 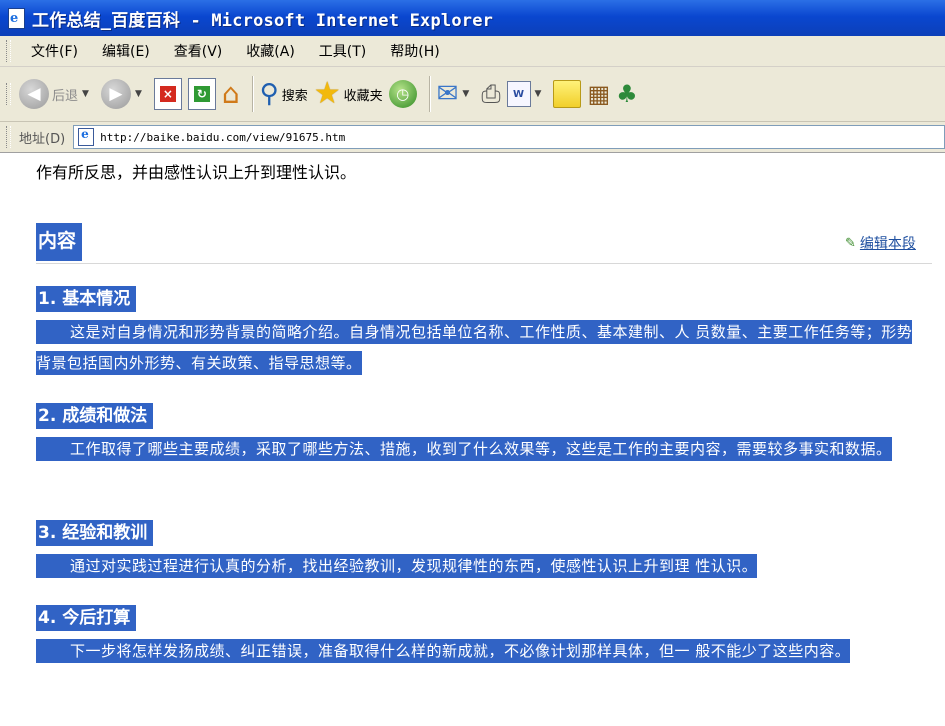 What do you see at coordinates (465, 94) in the screenshot?
I see `mail-dropdown-icon: ▼` at bounding box center [465, 94].